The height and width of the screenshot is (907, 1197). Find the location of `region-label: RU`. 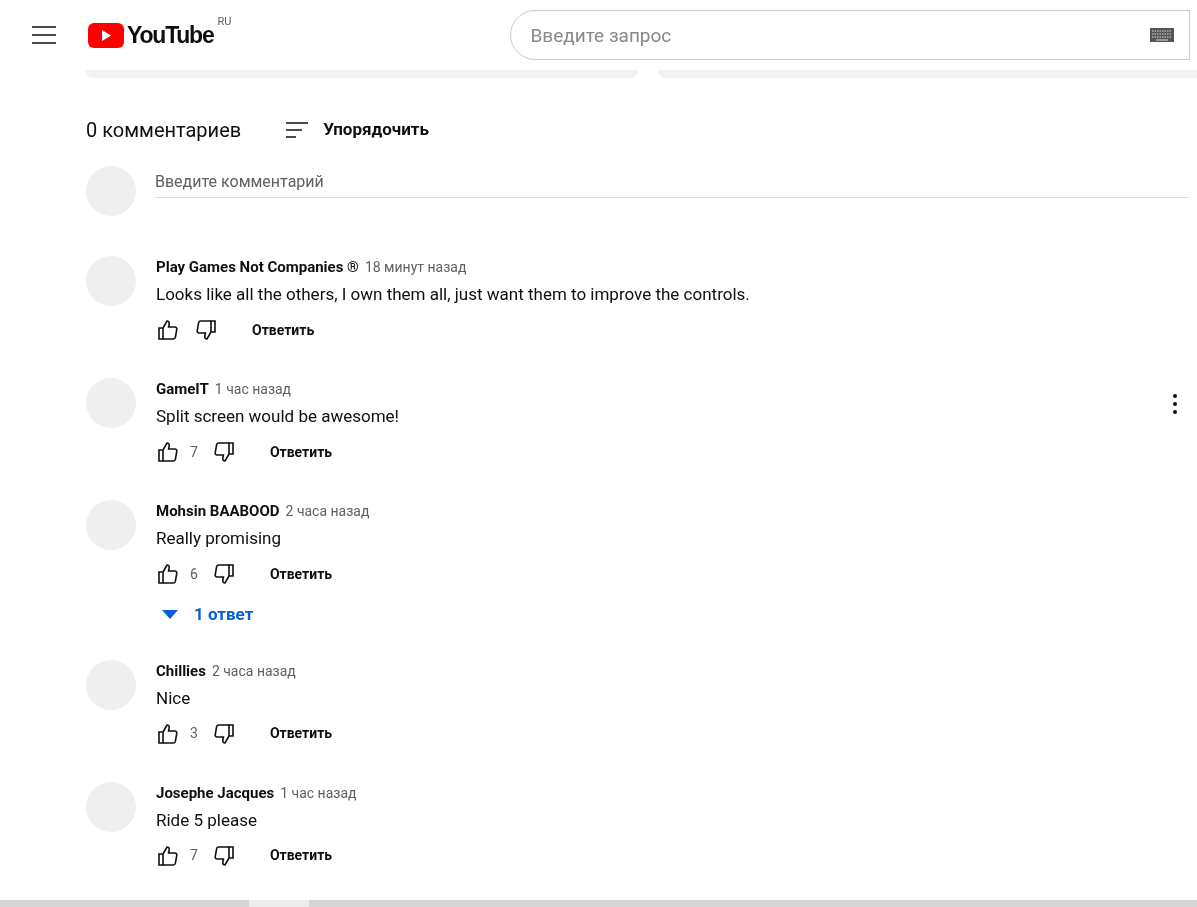

region-label: RU is located at coordinates (224, 22).